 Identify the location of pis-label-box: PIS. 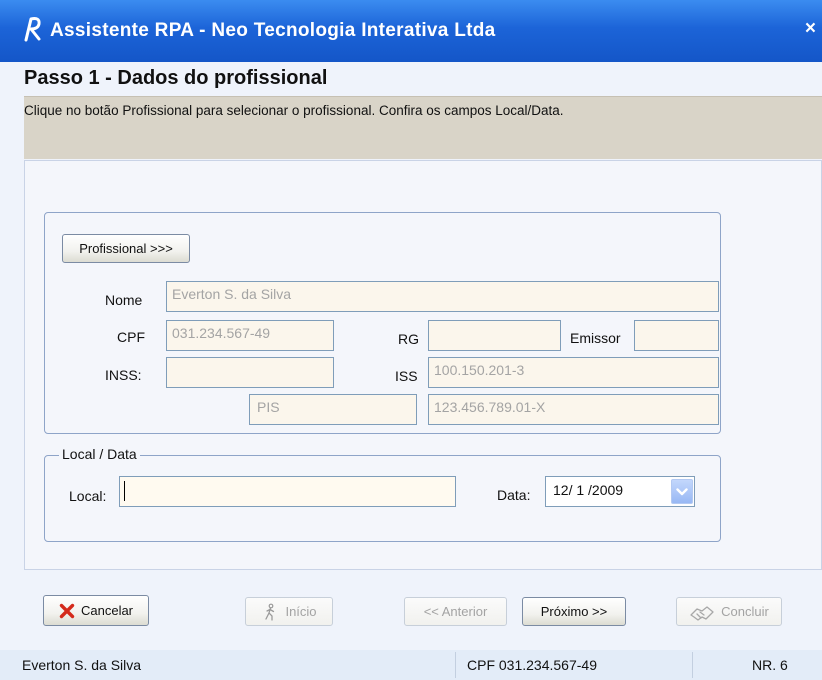
(333, 409).